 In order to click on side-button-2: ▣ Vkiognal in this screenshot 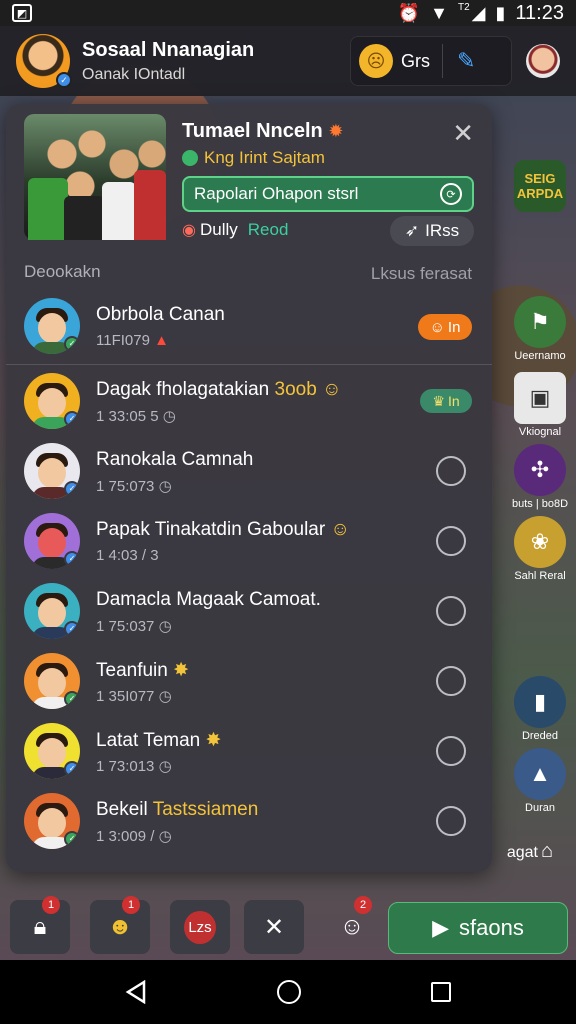, I will do `click(540, 405)`.